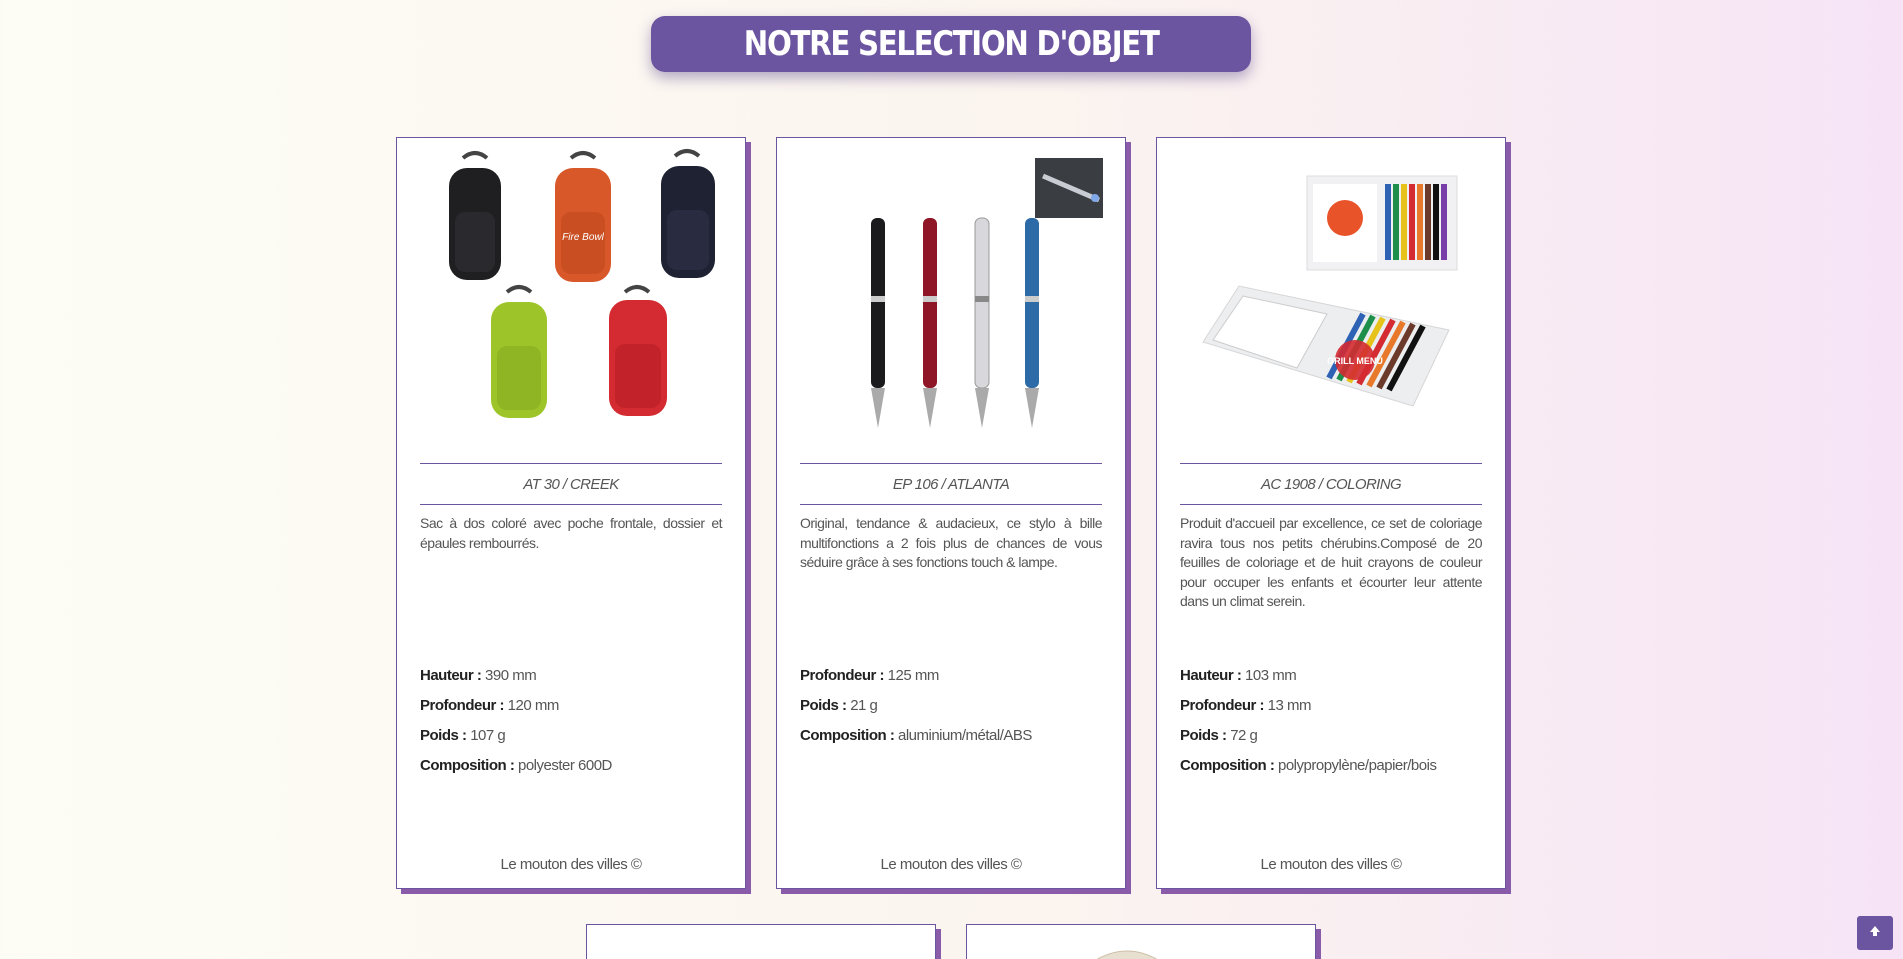 The image size is (1903, 959). Describe the element at coordinates (982, 322) in the screenshot. I see `pen-silver` at that location.